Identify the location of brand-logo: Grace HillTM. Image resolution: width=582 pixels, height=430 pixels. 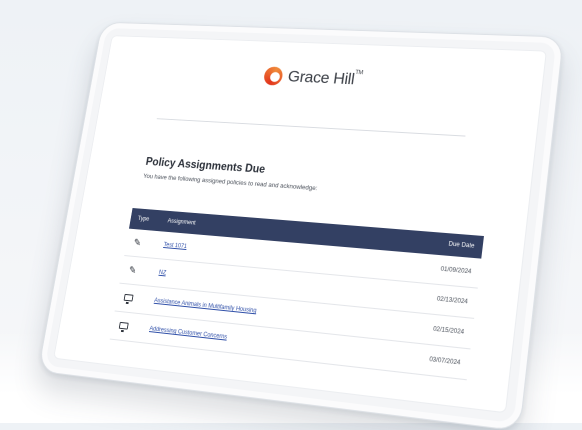
(324, 79).